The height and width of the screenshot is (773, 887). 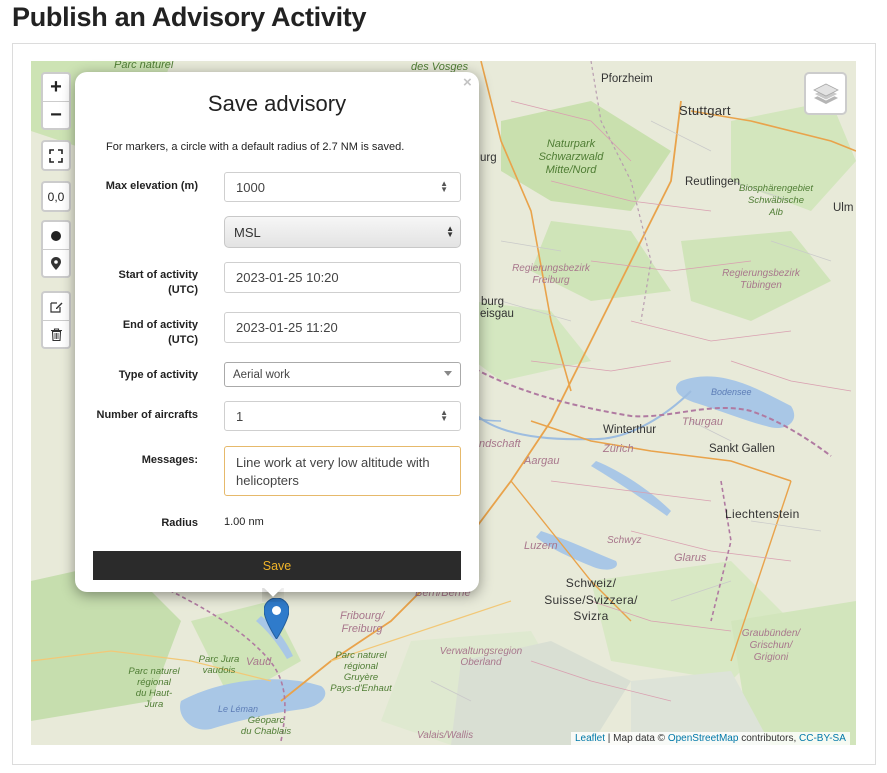 I want to click on map-label: Liechtenstein, so click(x=762, y=514).